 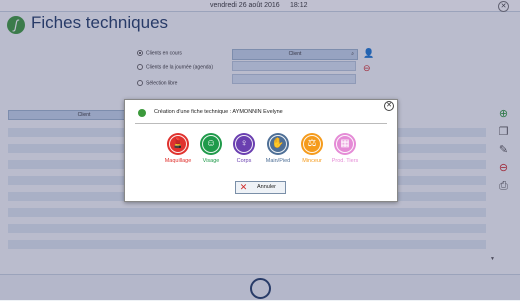 I want to click on body-icon: ♀, so click(x=244, y=144).